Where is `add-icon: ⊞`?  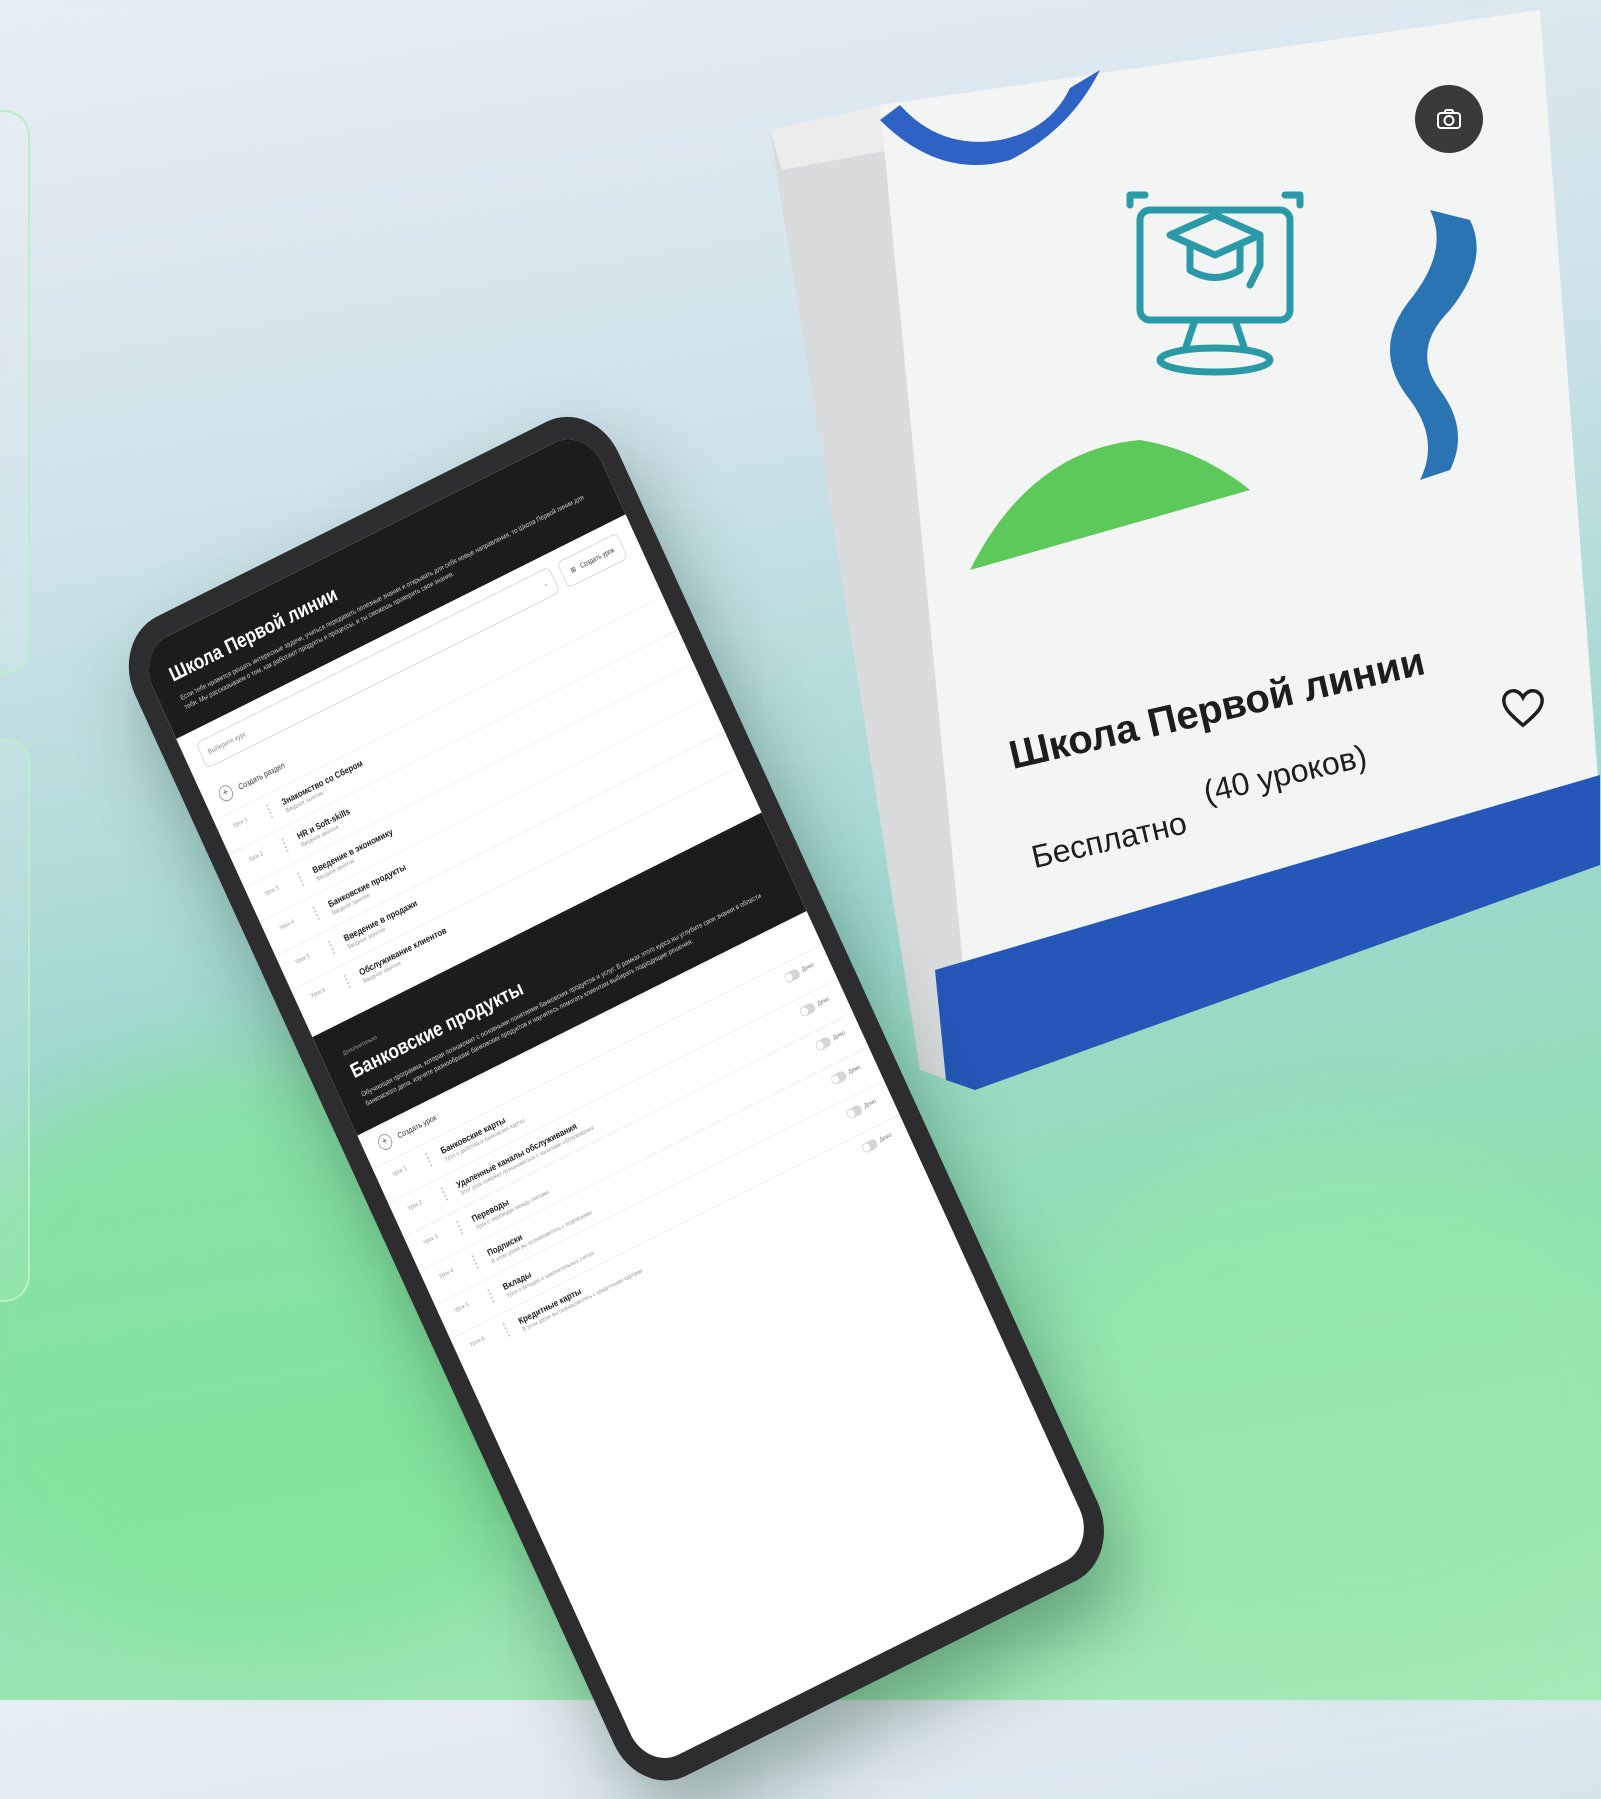
add-icon: ⊞ is located at coordinates (573, 570).